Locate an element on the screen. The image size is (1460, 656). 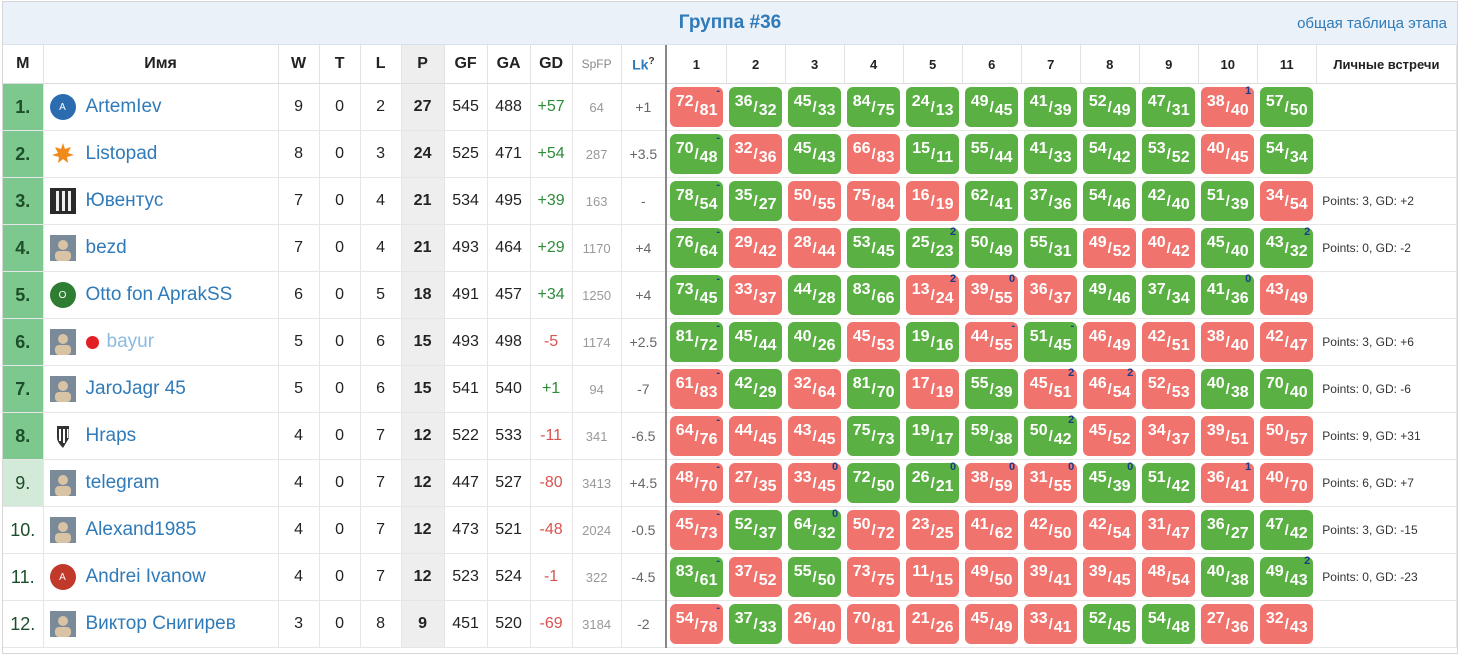
game-result-badge: 51/39 is located at coordinates (1228, 201).